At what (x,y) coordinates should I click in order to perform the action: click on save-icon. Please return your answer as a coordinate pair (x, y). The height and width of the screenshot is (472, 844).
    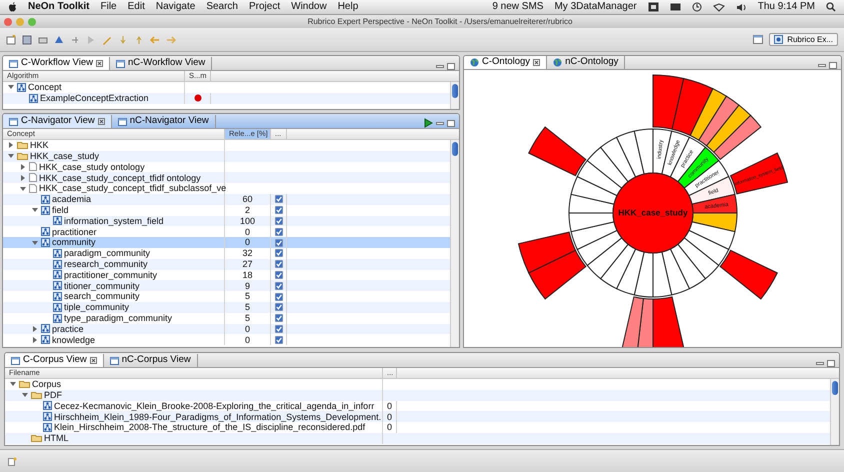
    Looking at the image, I should click on (27, 39).